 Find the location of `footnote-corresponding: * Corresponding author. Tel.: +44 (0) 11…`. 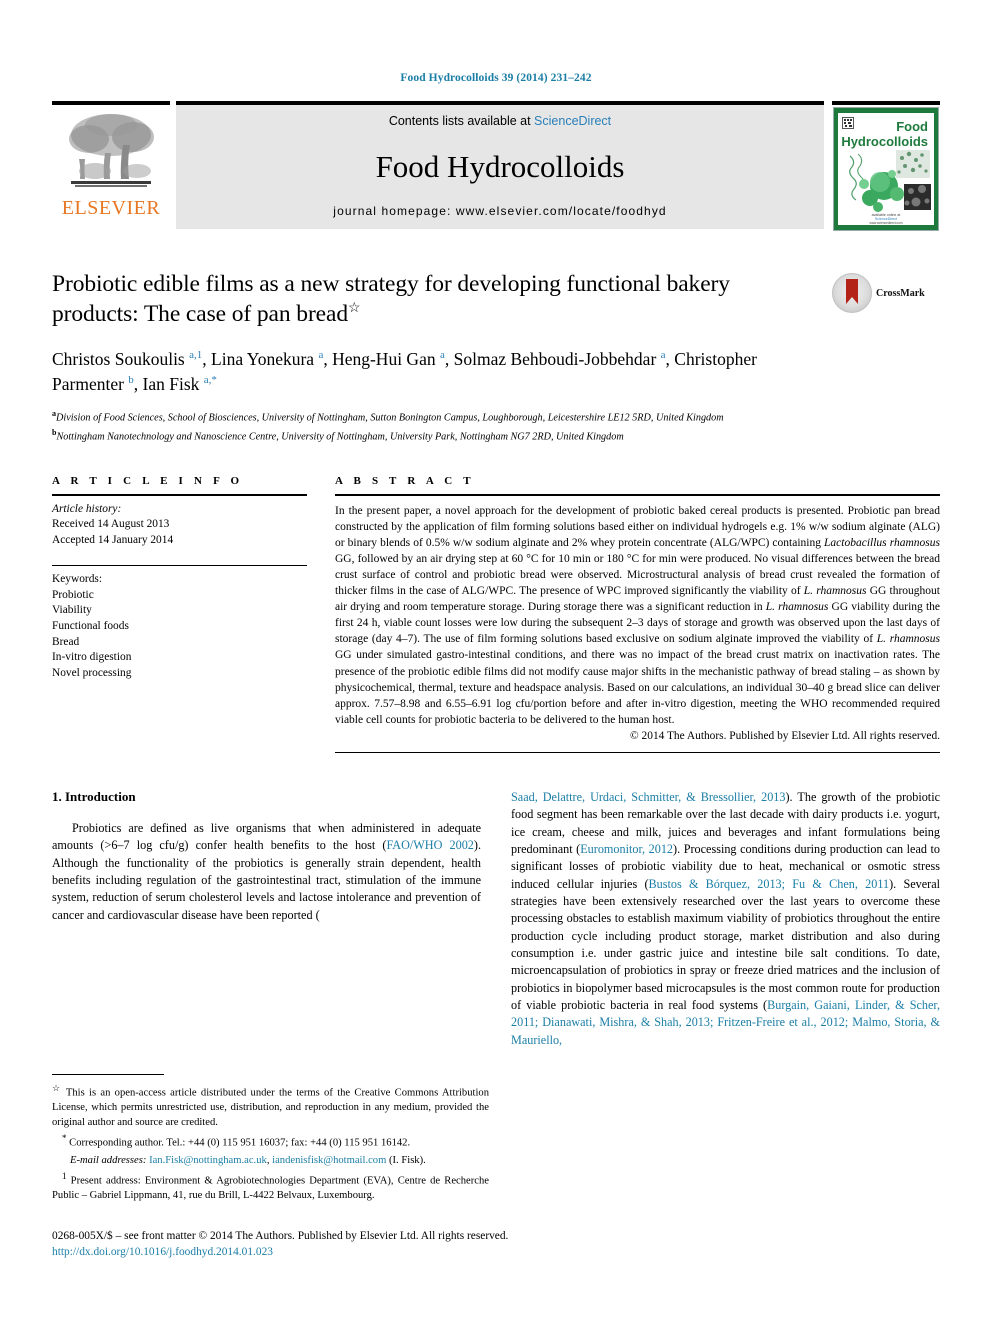

footnote-corresponding: * Corresponding author. Tel.: +44 (0) 11… is located at coordinates (270, 1141).